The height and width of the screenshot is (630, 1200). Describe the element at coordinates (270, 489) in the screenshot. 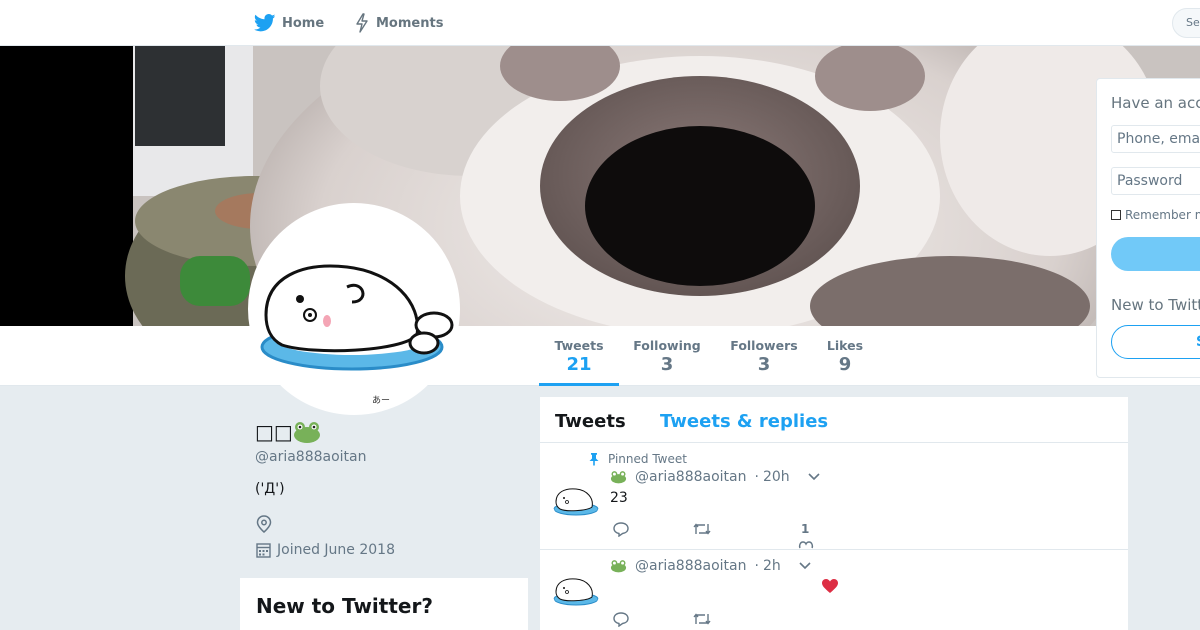

I see `profile-bio: ('Д')` at that location.